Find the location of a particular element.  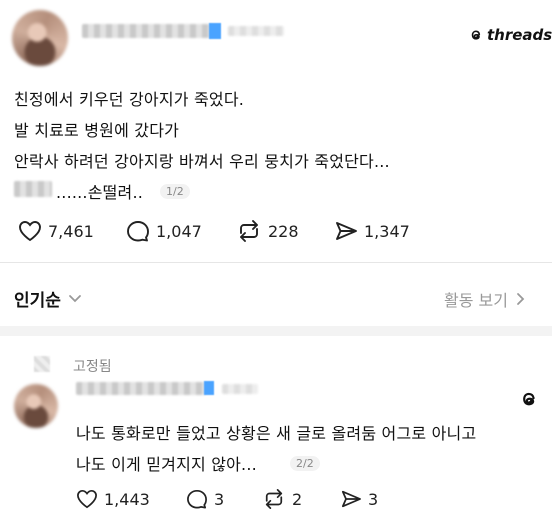

reply-repost-count: 2 is located at coordinates (297, 499).